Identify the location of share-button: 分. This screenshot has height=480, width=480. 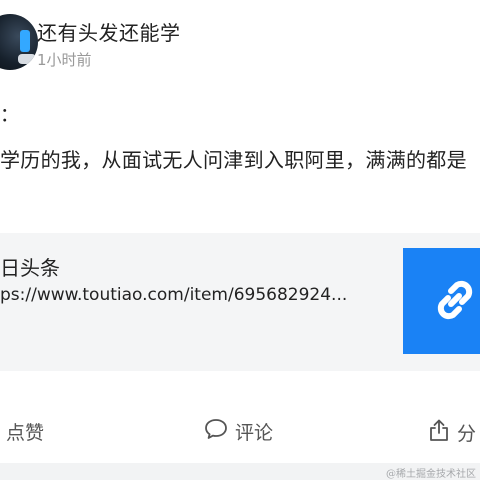
(452, 432).